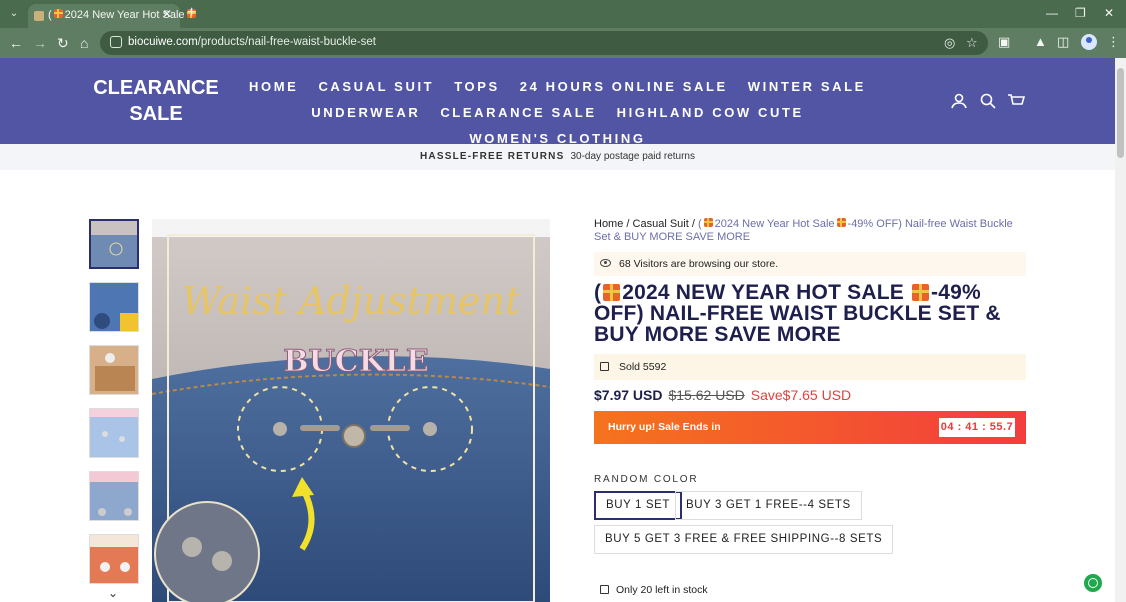  I want to click on variant-buy-5-get-3: BUY 5 GET 3 FREE & FREE SHIPPING--8 SETS, so click(744, 539).